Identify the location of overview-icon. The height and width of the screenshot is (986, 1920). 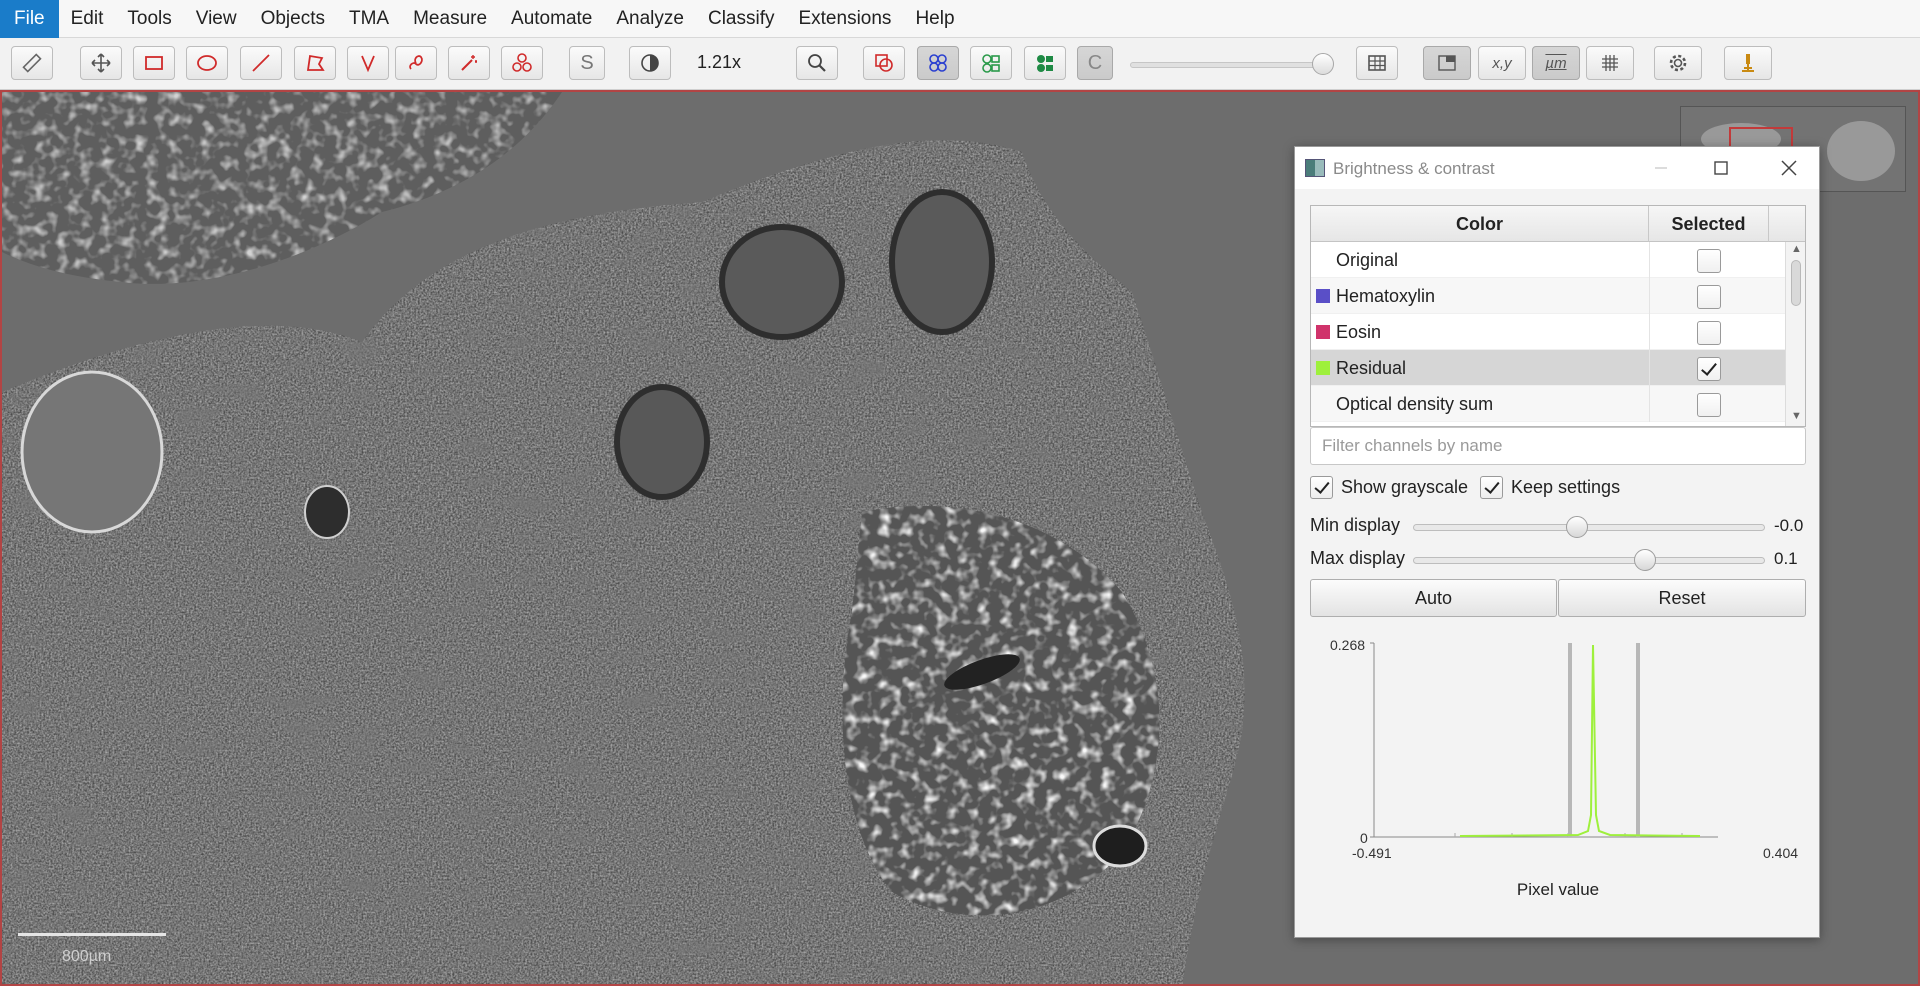
(1447, 63).